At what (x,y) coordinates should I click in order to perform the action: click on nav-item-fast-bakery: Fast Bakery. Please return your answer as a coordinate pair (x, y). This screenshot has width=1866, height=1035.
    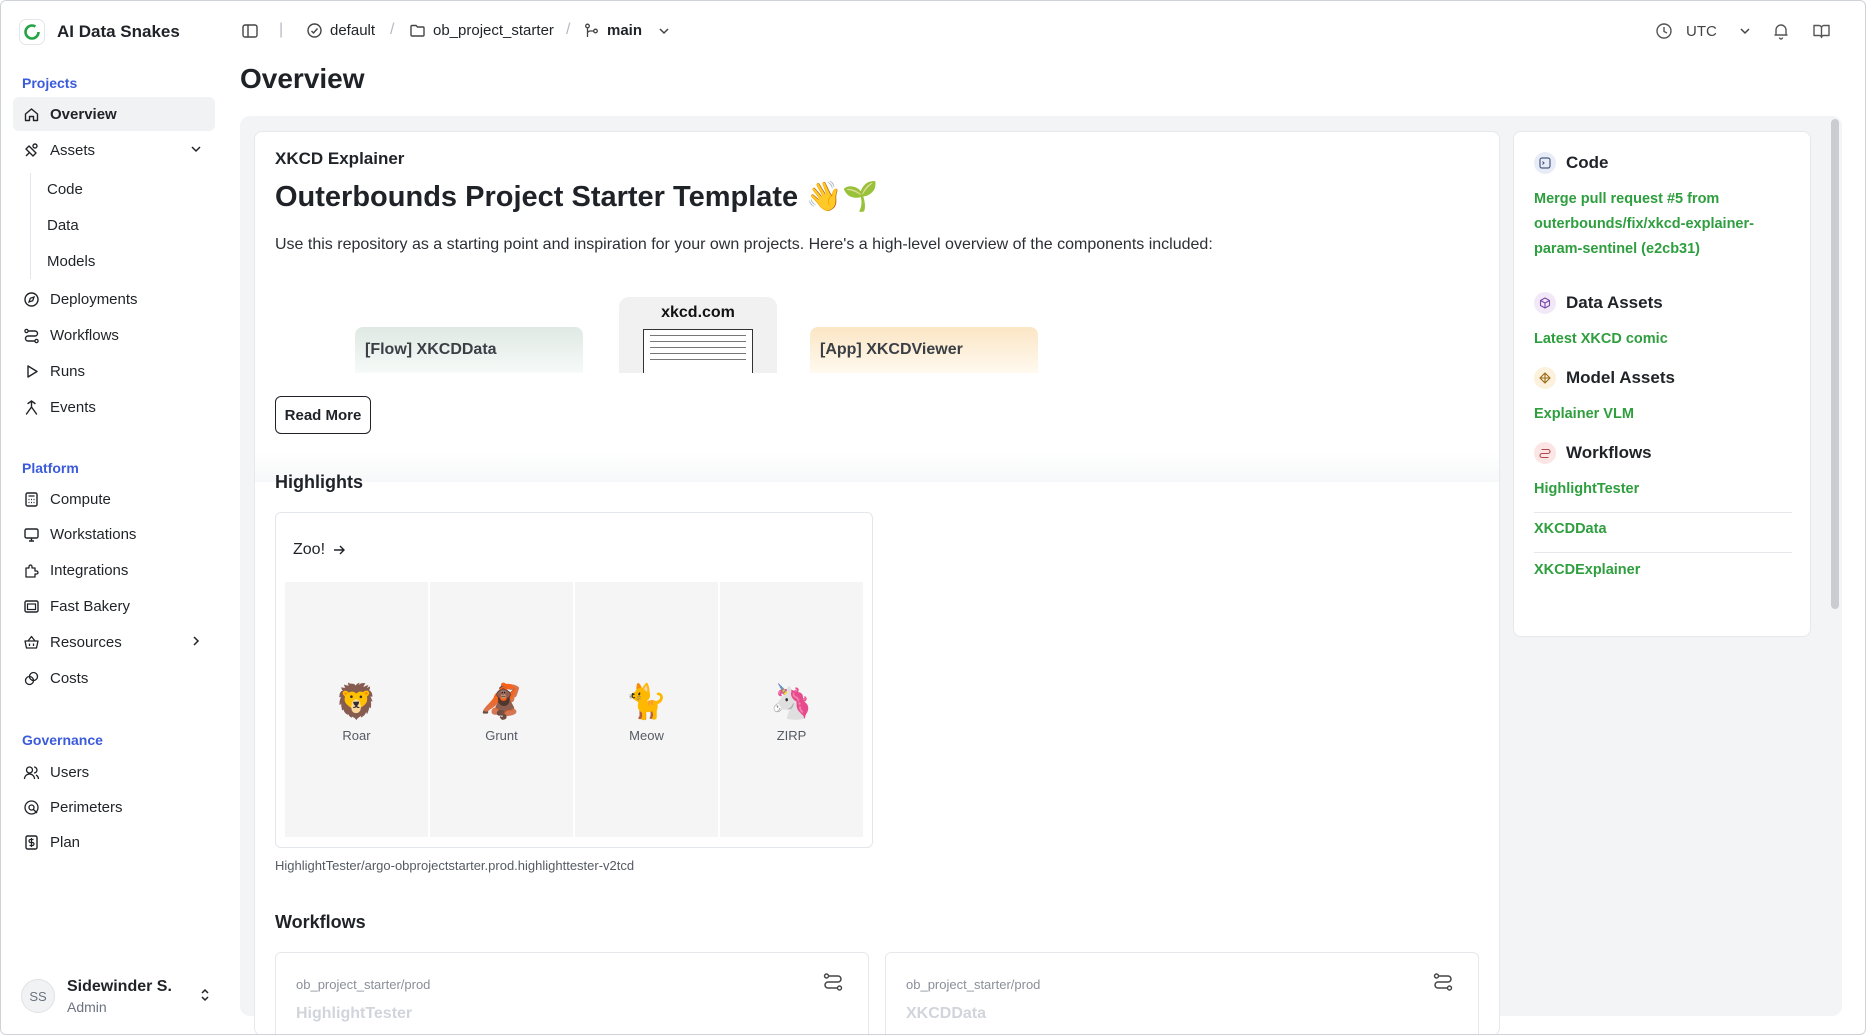
    Looking at the image, I should click on (114, 606).